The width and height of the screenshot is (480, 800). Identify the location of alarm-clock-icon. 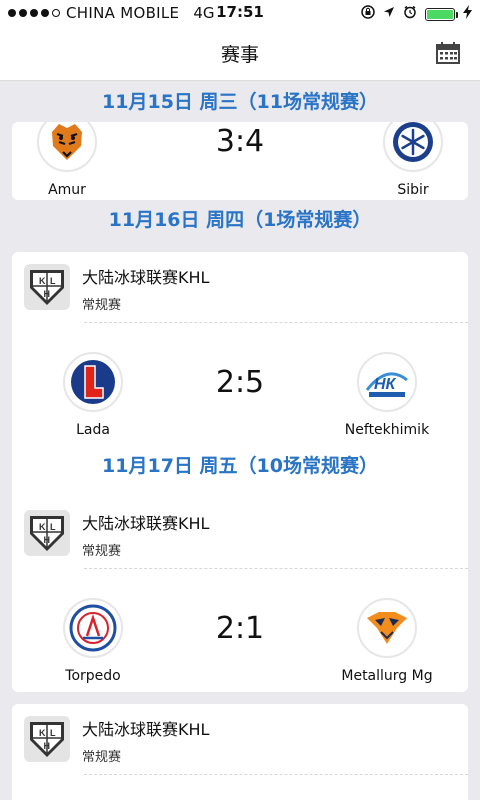
(410, 14).